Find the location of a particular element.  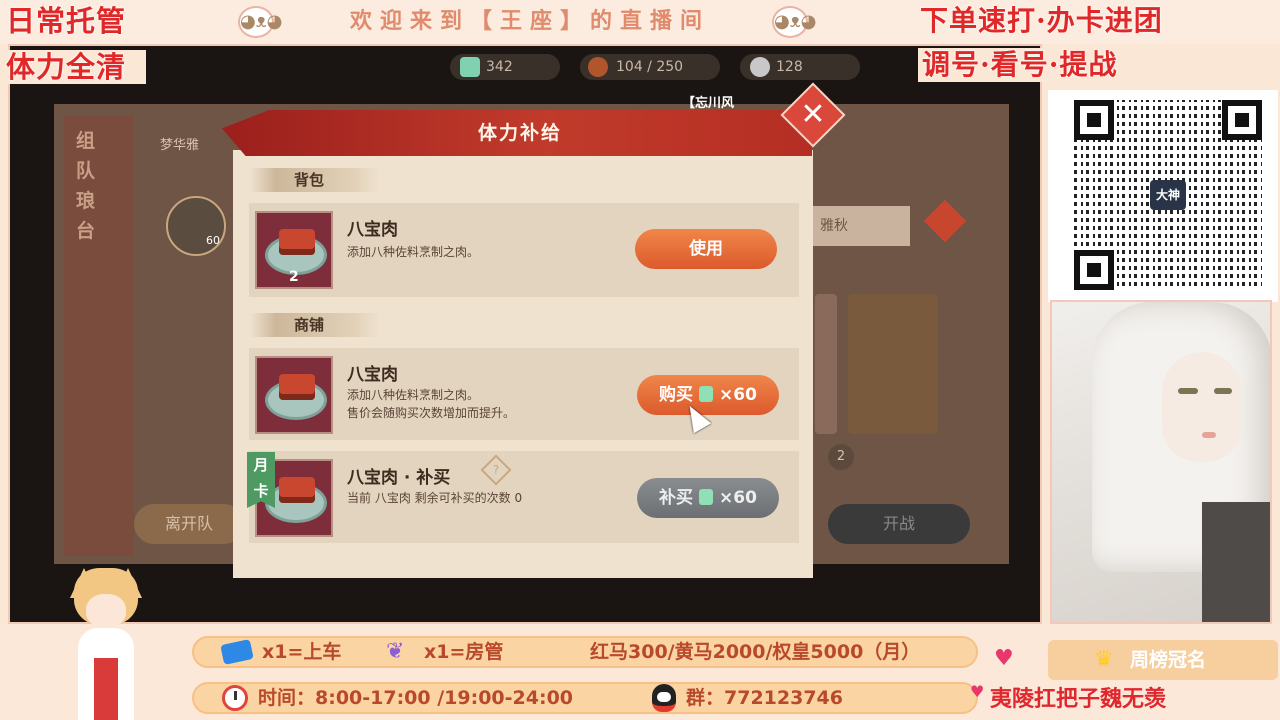

item-quantity: 2 is located at coordinates (294, 277).